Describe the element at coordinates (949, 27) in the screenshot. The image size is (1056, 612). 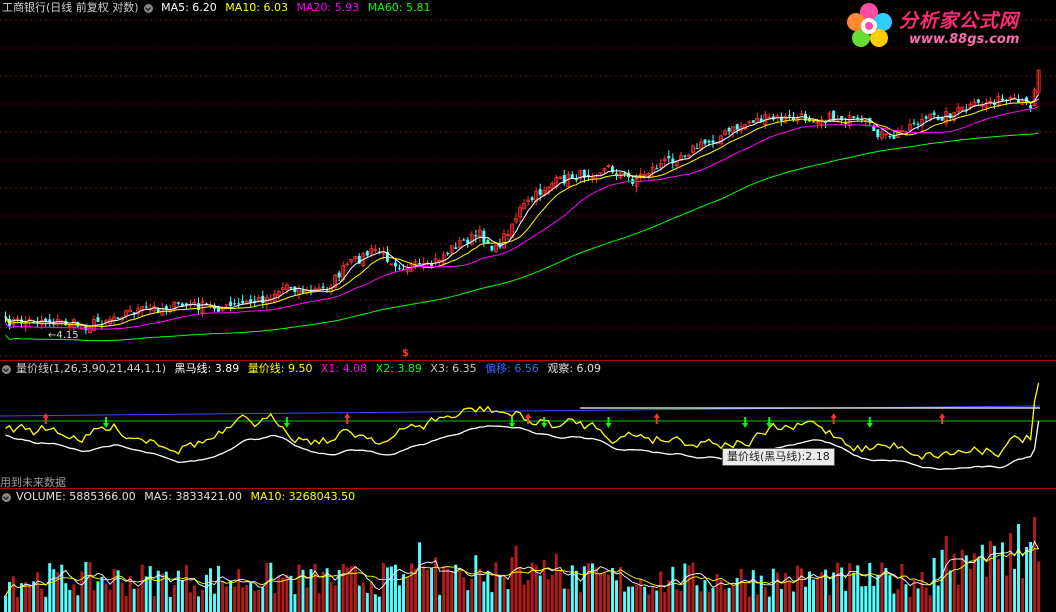
I see `site-logo: 分析家公式网 www.88gs.com` at that location.